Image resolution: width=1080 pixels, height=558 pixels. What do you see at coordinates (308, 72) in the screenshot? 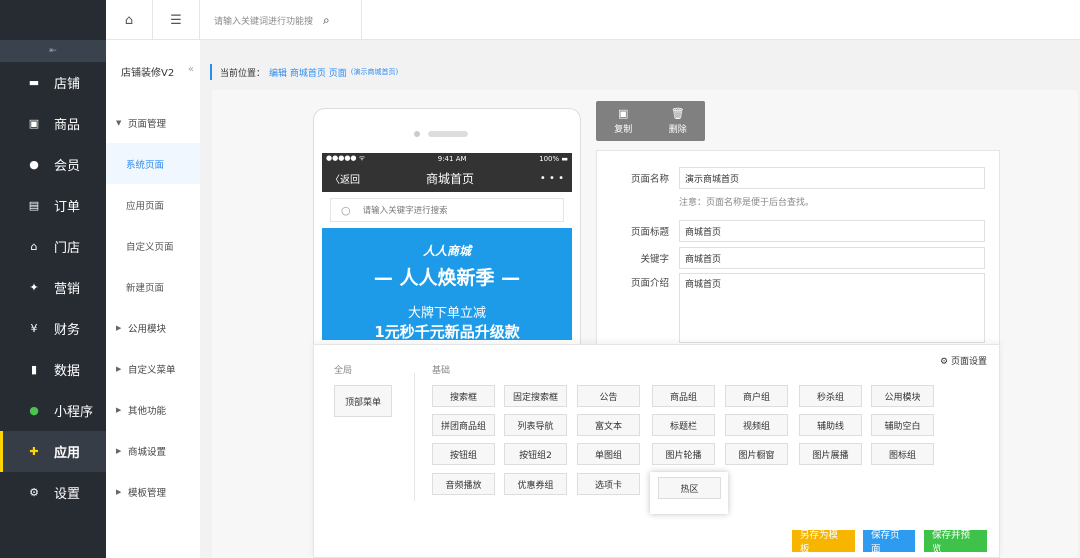
I see `breadcrumb-path: 编辑 商城首页 页面` at bounding box center [308, 72].